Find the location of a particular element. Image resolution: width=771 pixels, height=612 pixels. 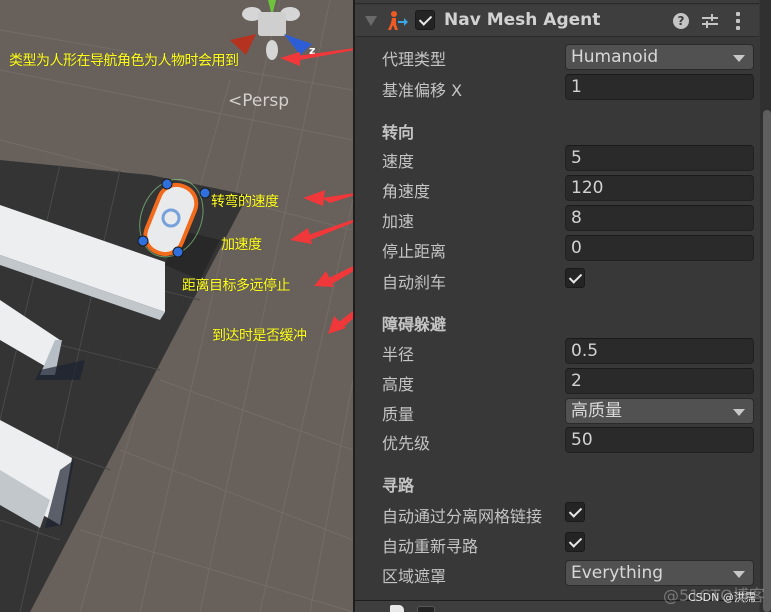

agent-type-value: Humanoid is located at coordinates (615, 57).